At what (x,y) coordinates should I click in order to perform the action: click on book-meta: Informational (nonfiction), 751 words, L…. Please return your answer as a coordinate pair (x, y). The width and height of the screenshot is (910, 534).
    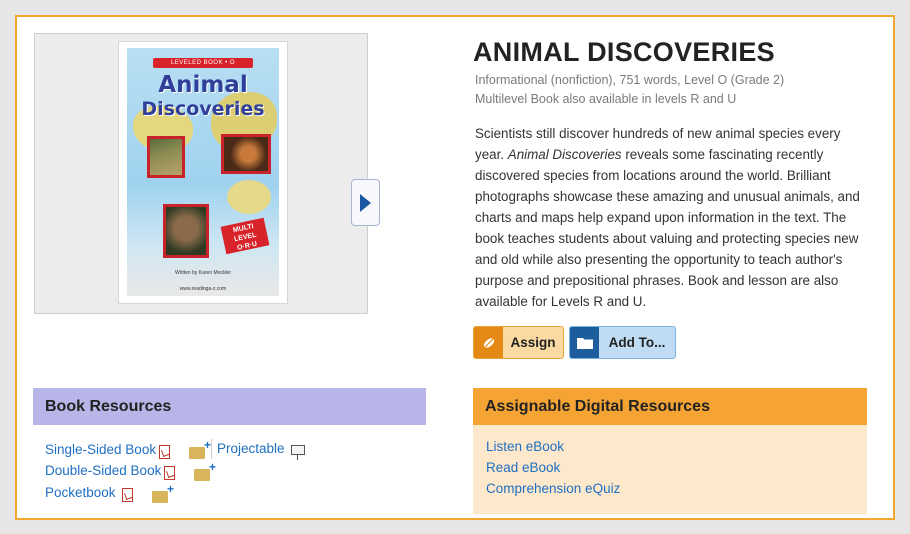
    Looking at the image, I should click on (630, 80).